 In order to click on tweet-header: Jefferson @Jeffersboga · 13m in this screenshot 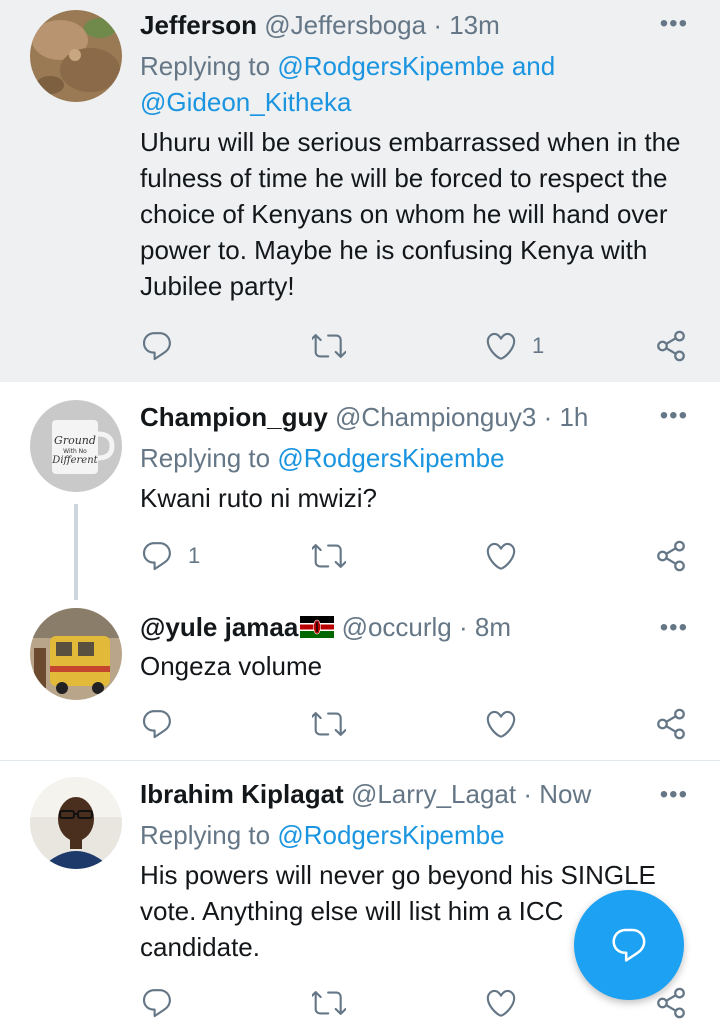, I will do `click(415, 25)`.